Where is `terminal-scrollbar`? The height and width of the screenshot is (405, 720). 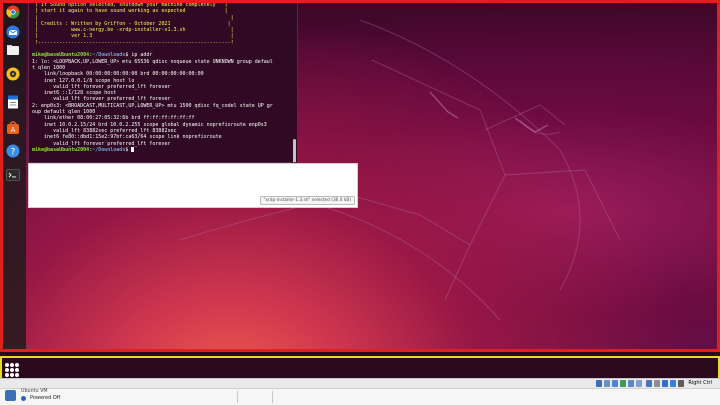 terminal-scrollbar is located at coordinates (294, 150).